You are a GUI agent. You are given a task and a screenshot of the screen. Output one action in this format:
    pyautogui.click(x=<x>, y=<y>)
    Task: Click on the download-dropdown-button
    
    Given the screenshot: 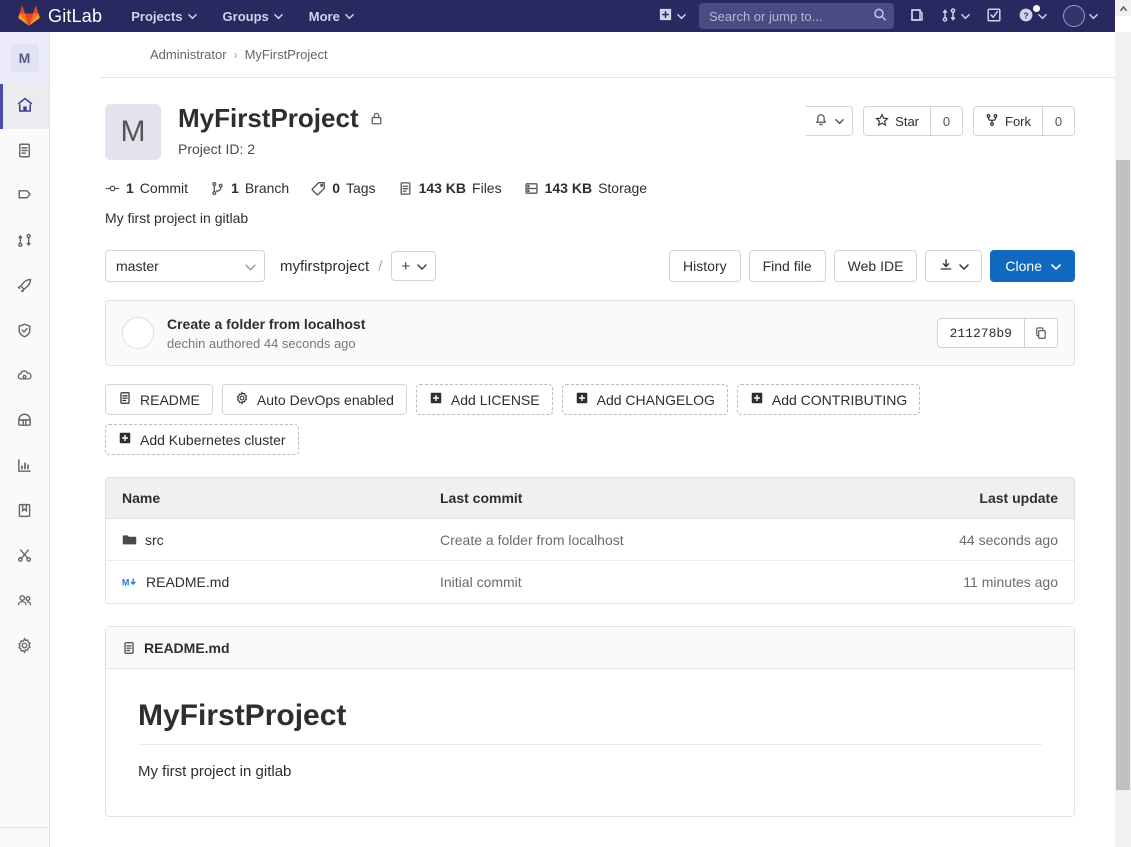 What is the action you would take?
    pyautogui.click(x=954, y=266)
    